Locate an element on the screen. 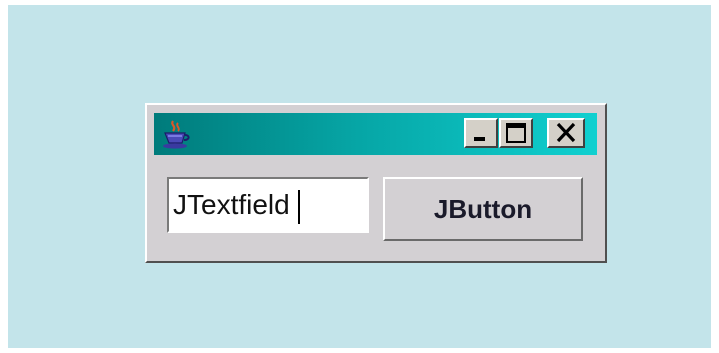  minimize-button is located at coordinates (481, 133).